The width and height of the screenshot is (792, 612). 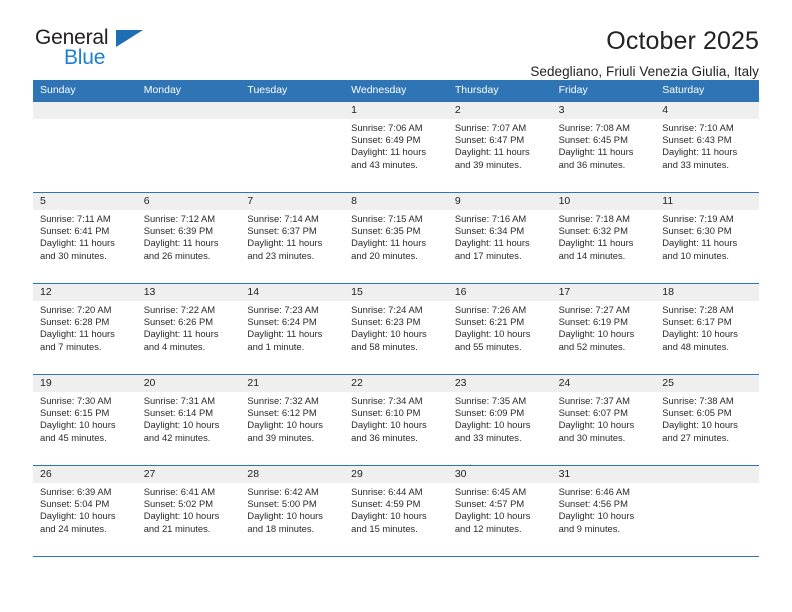 I want to click on sunset-text: Sunset: 6:24 PM, so click(x=282, y=322).